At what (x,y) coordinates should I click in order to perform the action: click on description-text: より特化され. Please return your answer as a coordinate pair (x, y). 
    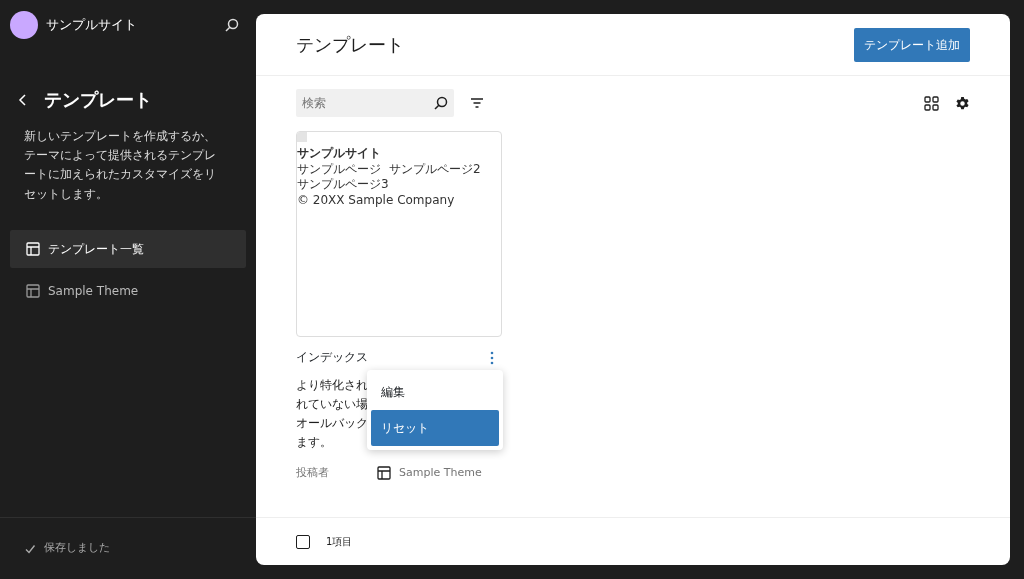
    Looking at the image, I should click on (332, 385).